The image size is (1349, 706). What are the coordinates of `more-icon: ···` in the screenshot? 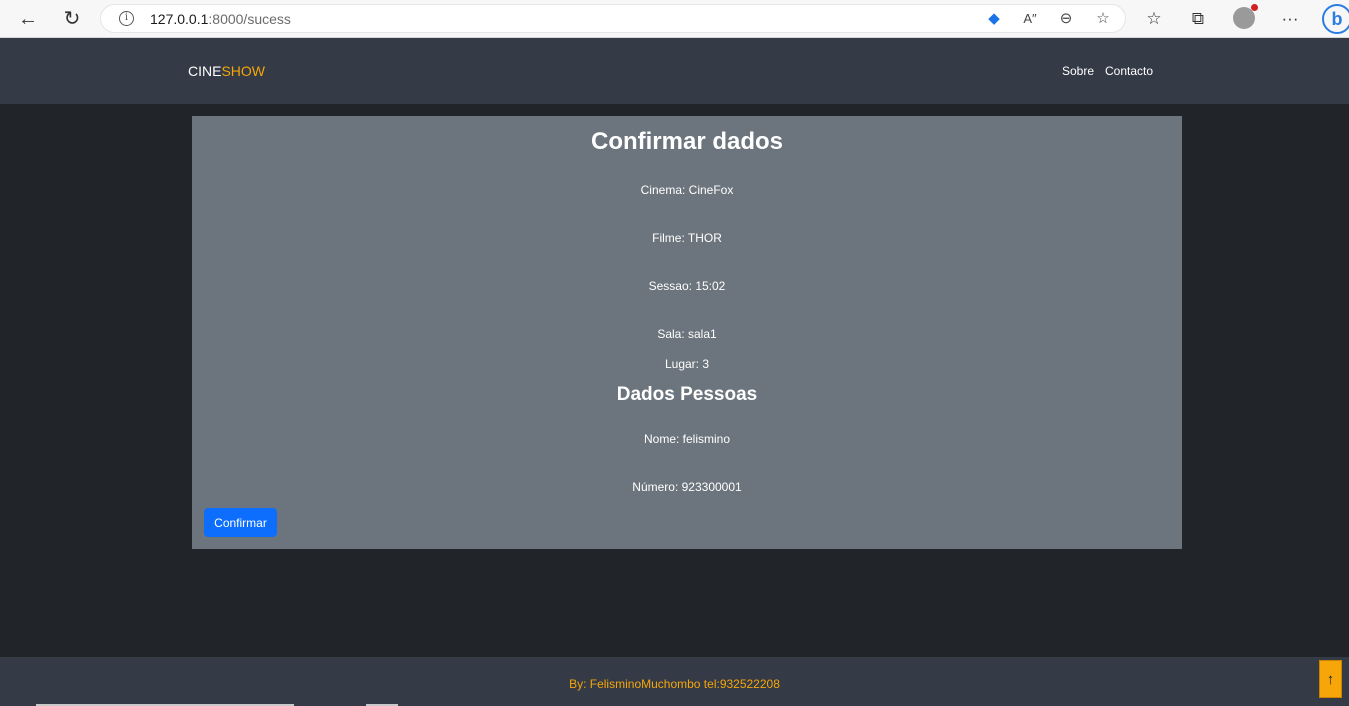 It's located at (1290, 19).